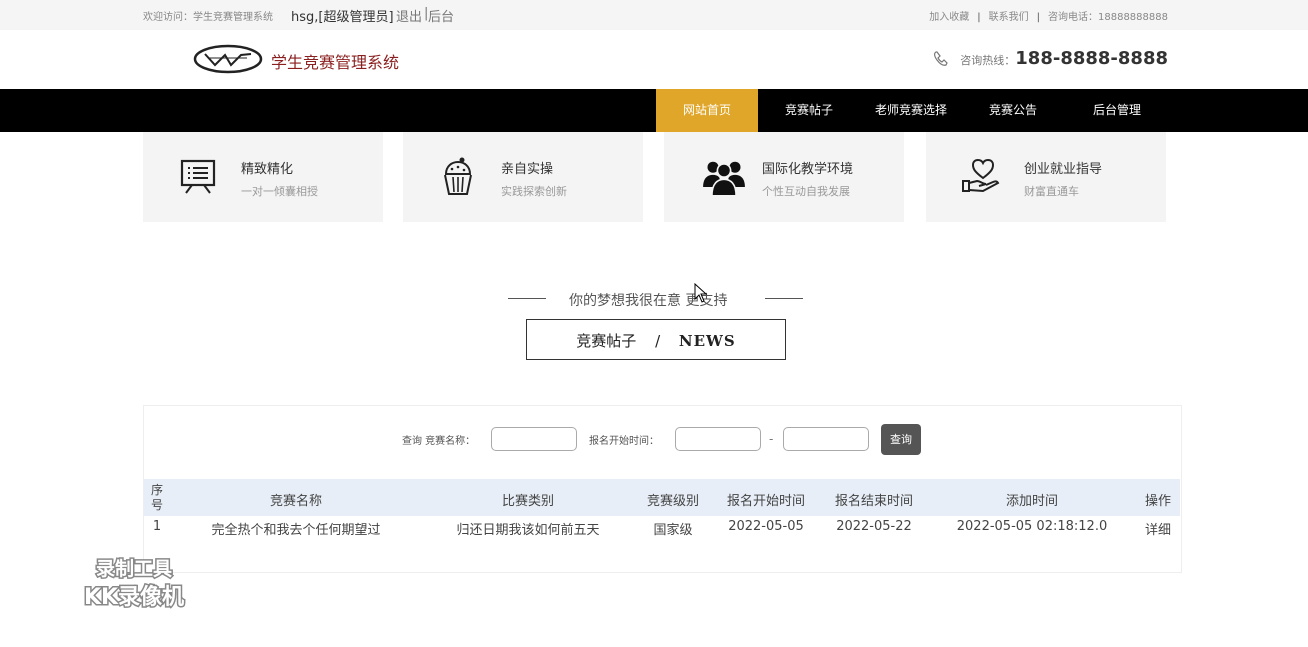 Image resolution: width=1308 pixels, height=647 pixels. Describe the element at coordinates (981, 175) in the screenshot. I see `heart-hand-icon` at that location.